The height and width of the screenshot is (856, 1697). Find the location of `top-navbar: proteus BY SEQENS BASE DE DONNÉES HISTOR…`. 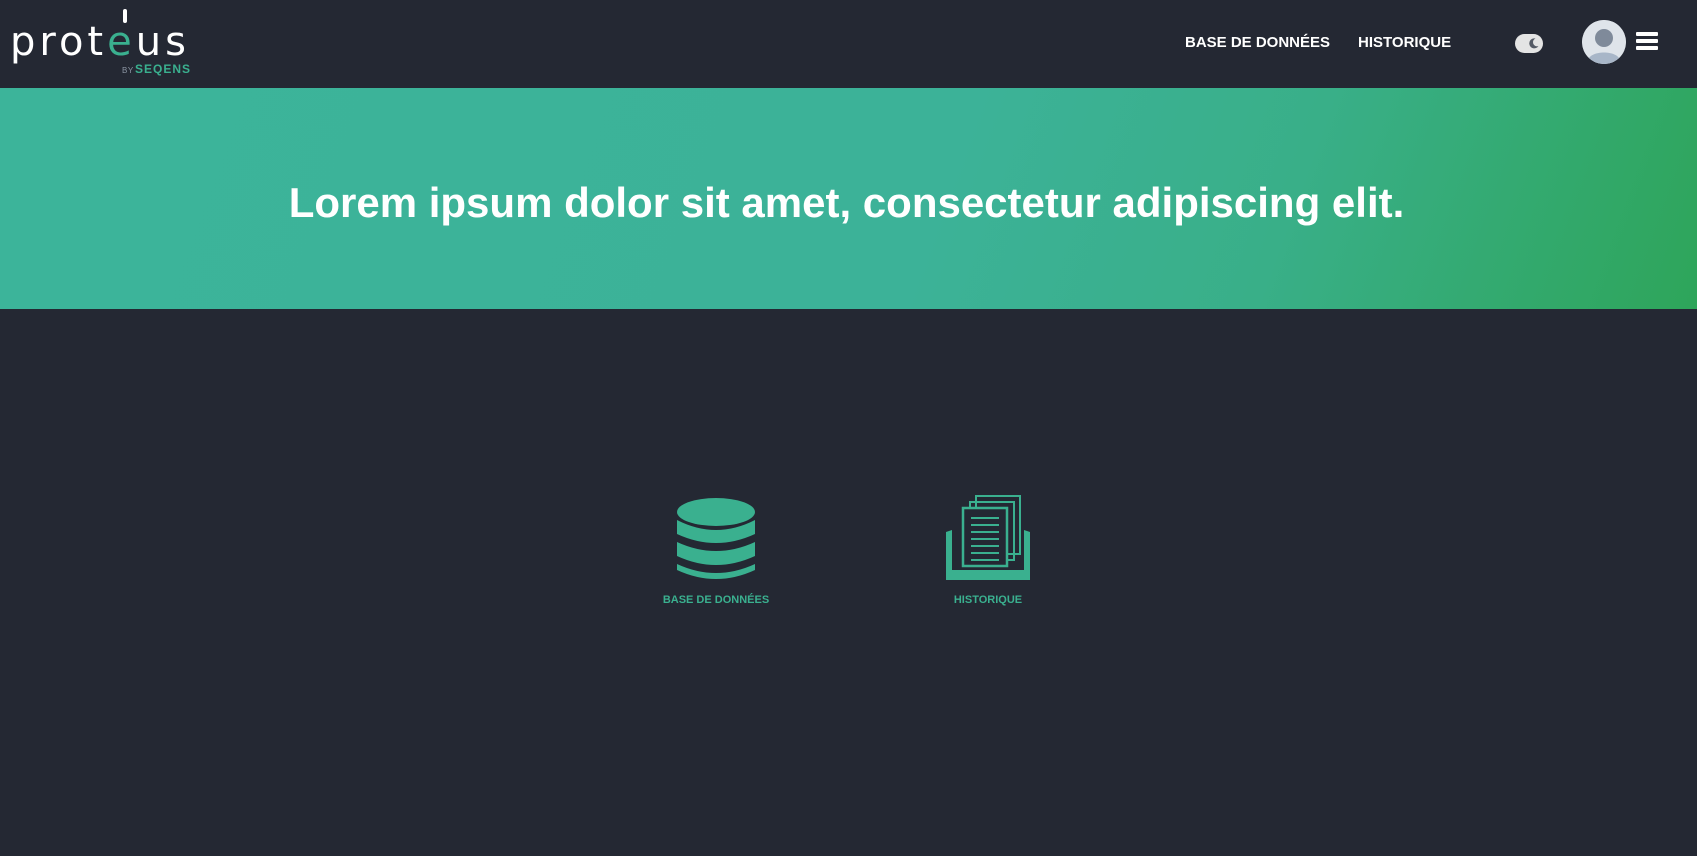

top-navbar: proteus BY SEQENS BASE DE DONNÉES HISTOR… is located at coordinates (848, 44).